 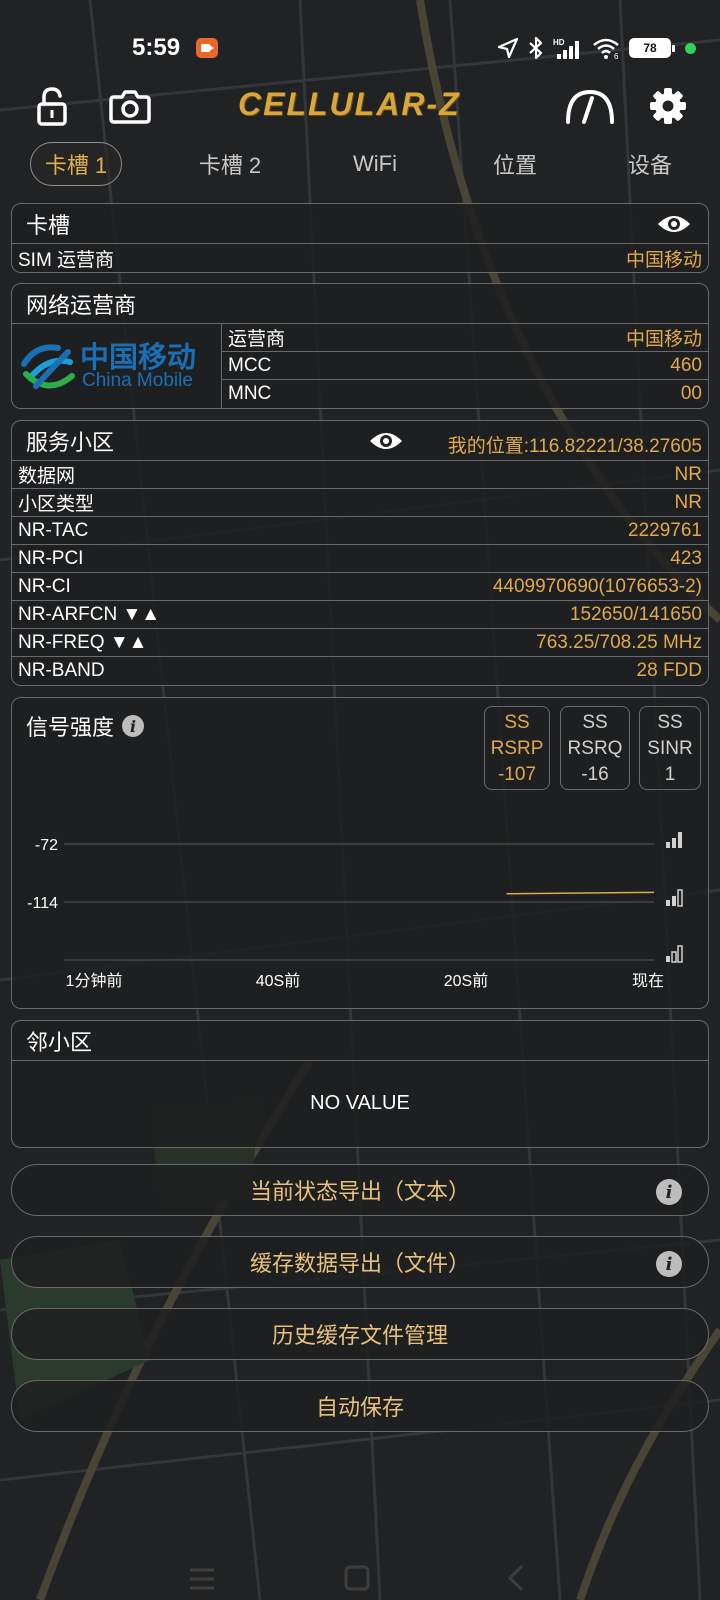 I want to click on series-line, so click(x=580, y=893).